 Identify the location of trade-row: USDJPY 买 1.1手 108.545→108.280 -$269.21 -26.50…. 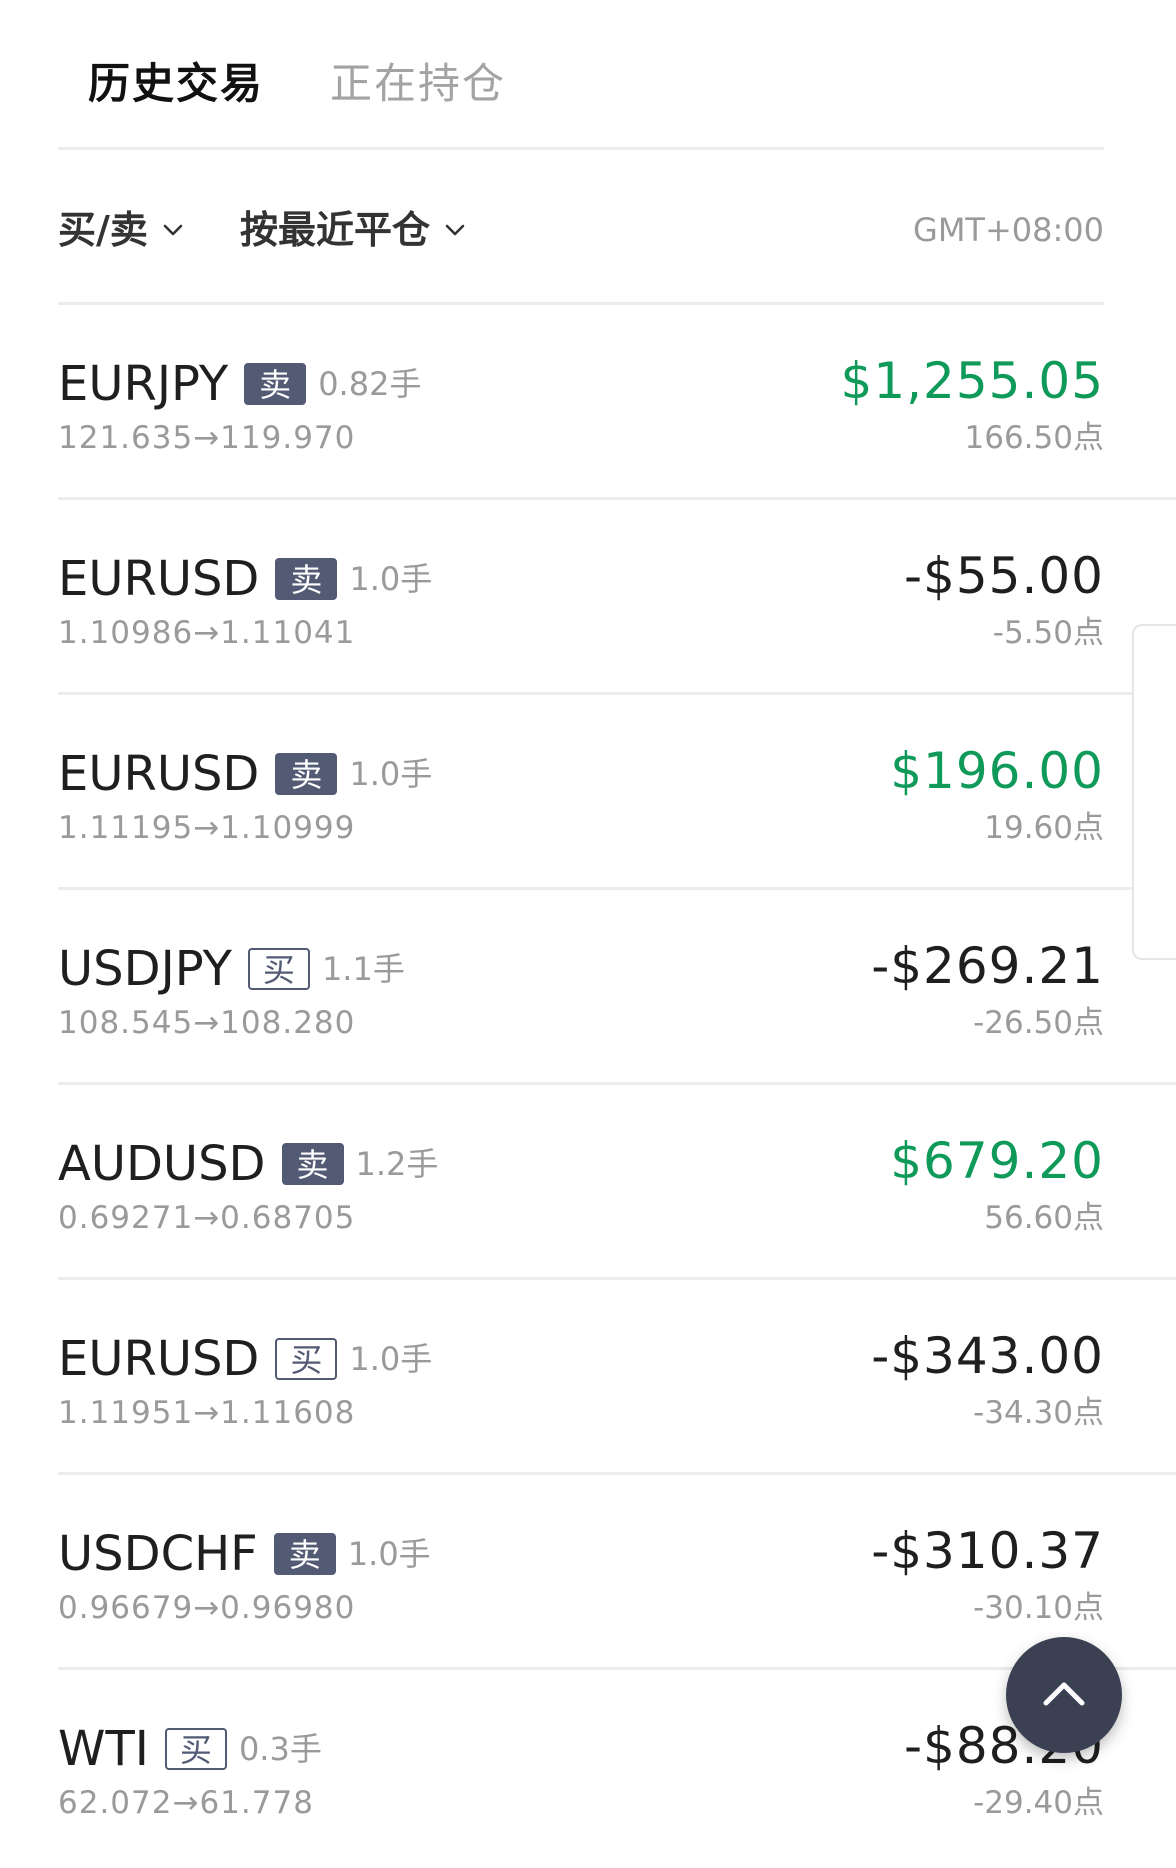
(617, 987).